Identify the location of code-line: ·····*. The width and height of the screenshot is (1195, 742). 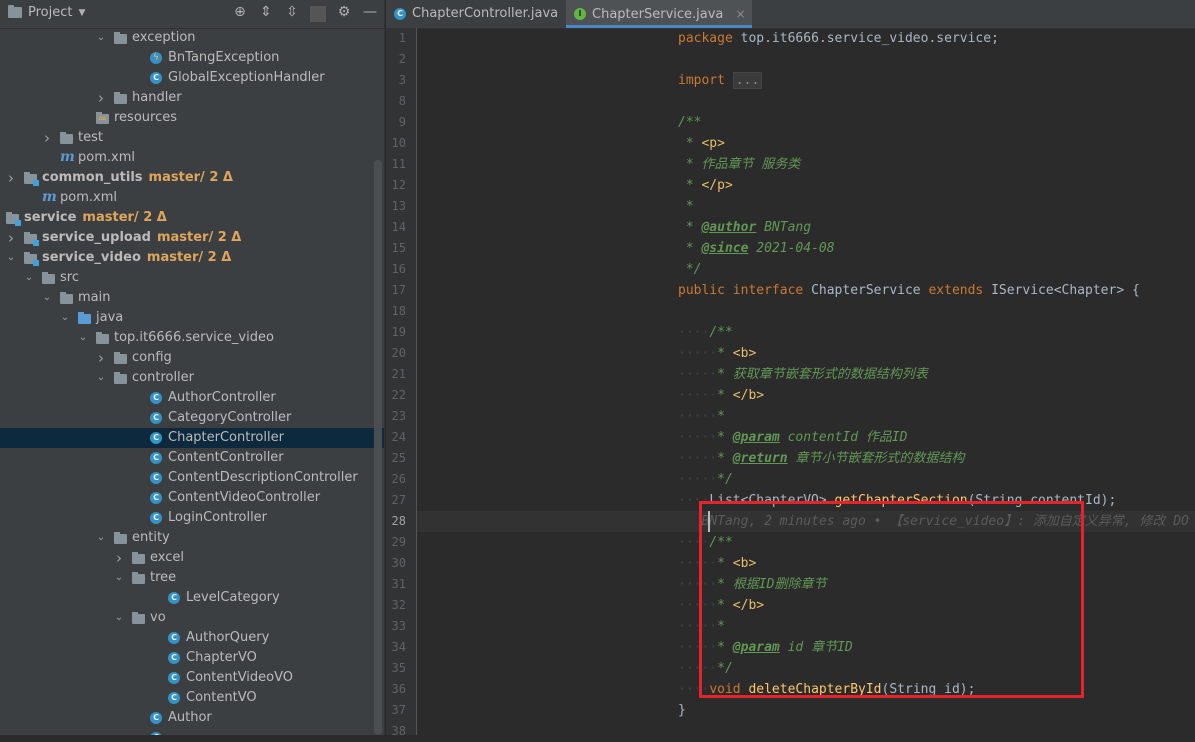
(806, 416).